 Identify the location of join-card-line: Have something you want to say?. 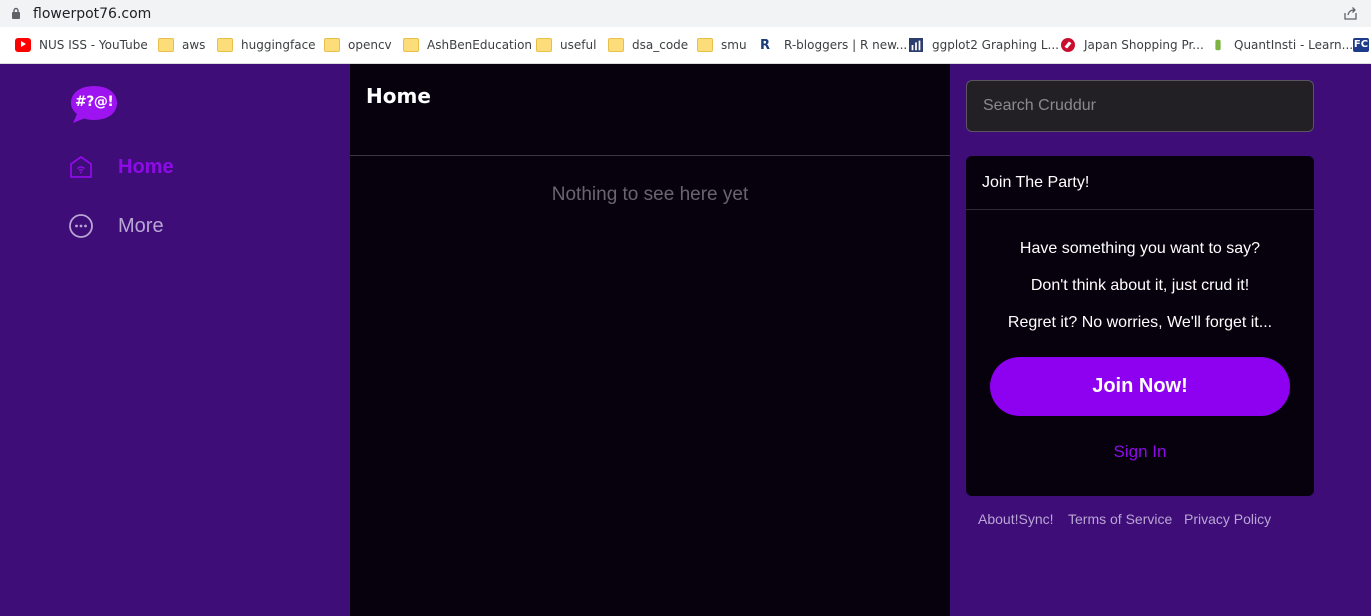
(1140, 248).